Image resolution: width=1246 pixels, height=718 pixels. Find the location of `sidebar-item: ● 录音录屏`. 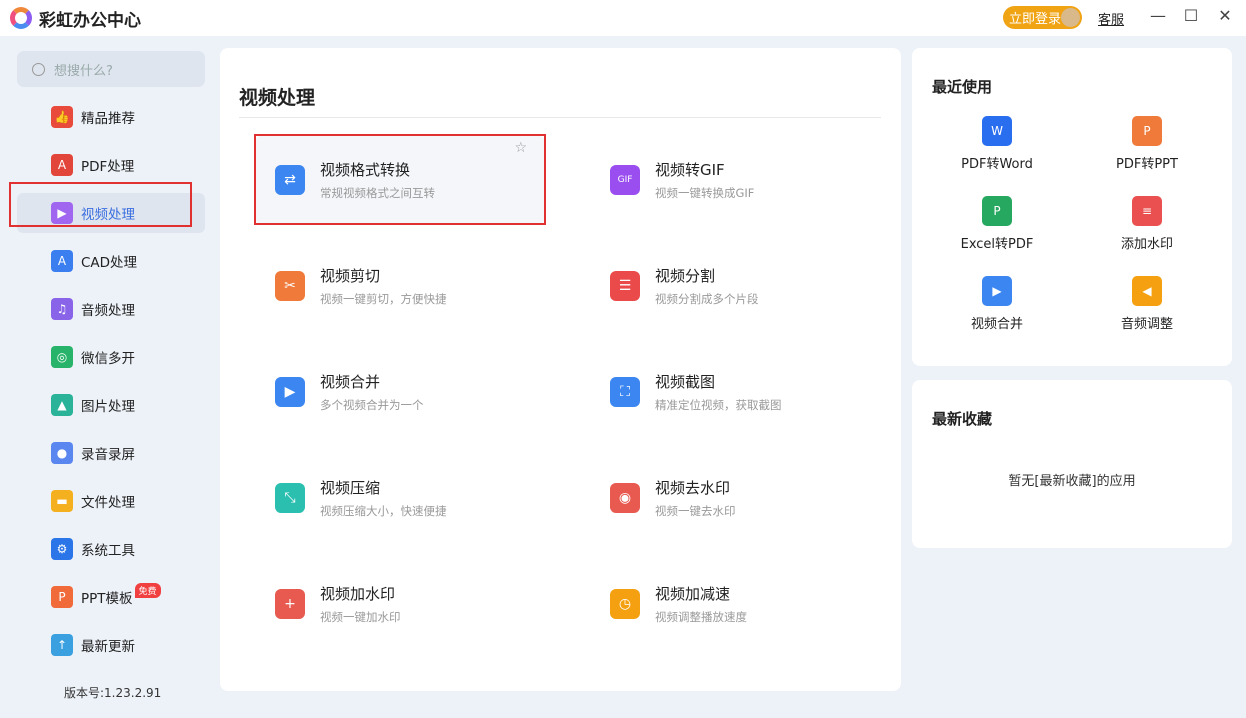

sidebar-item: ● 录音录屏 is located at coordinates (111, 453).